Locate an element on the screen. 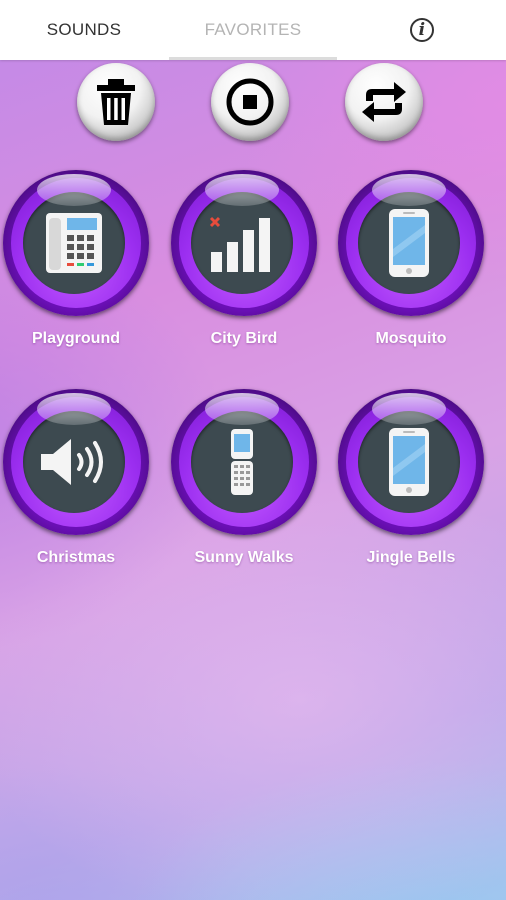 The image size is (506, 900). signal-bars-icon is located at coordinates (239, 244).